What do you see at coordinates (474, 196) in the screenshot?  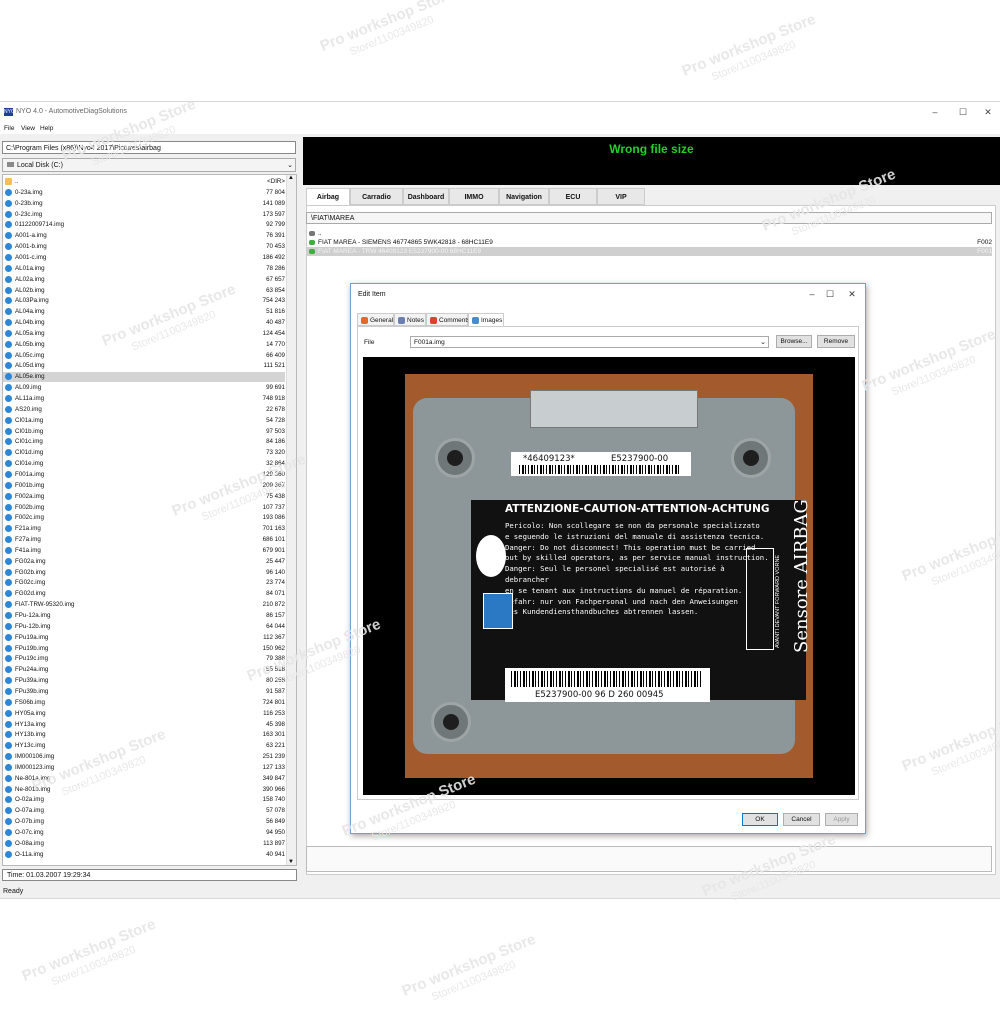 I see `tab-immo: IMMO` at bounding box center [474, 196].